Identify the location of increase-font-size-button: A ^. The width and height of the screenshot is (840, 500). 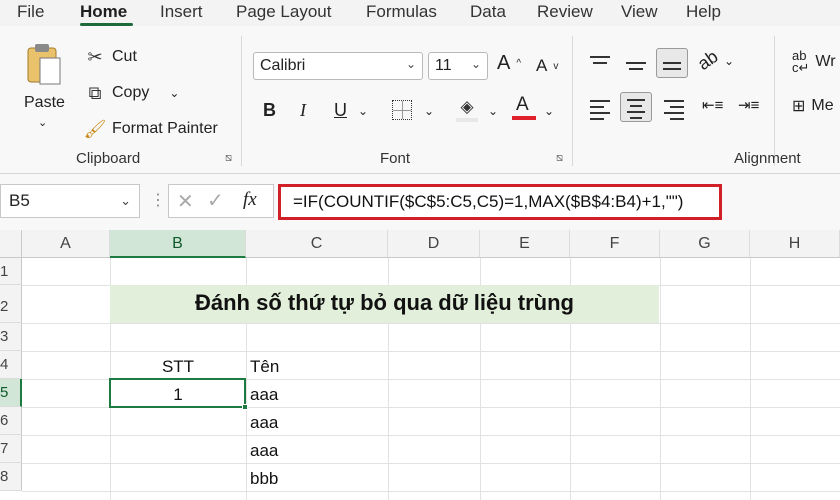
(509, 63).